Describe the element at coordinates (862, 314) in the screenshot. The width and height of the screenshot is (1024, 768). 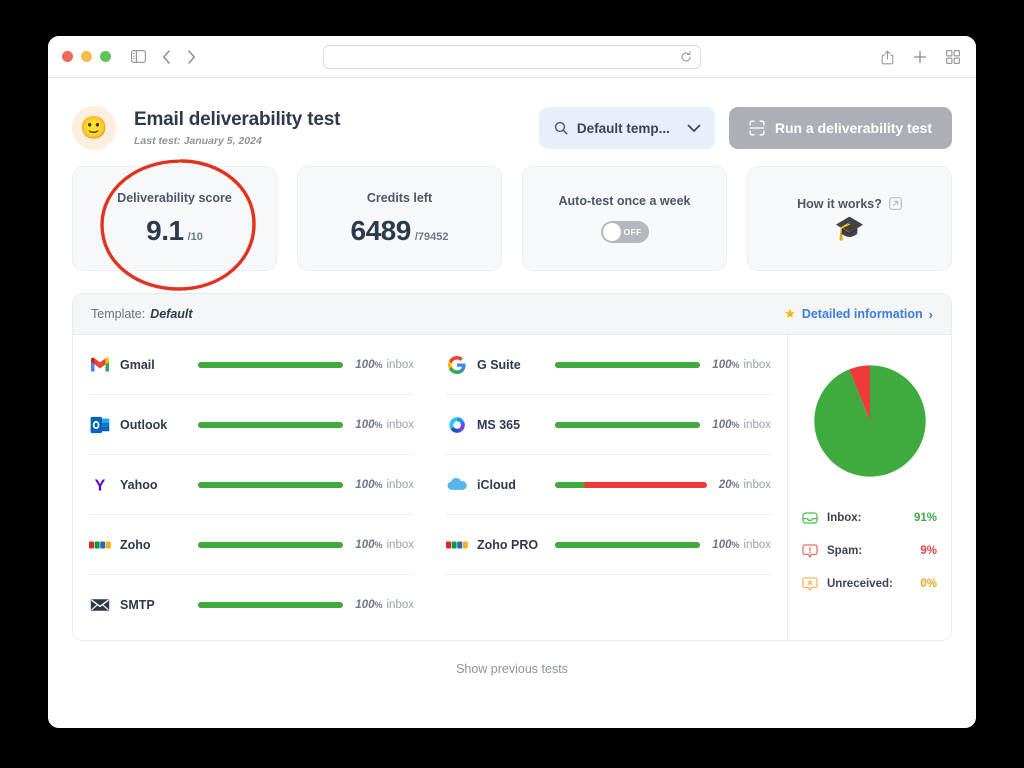
I see `detailed-information-label: Detailed information` at that location.